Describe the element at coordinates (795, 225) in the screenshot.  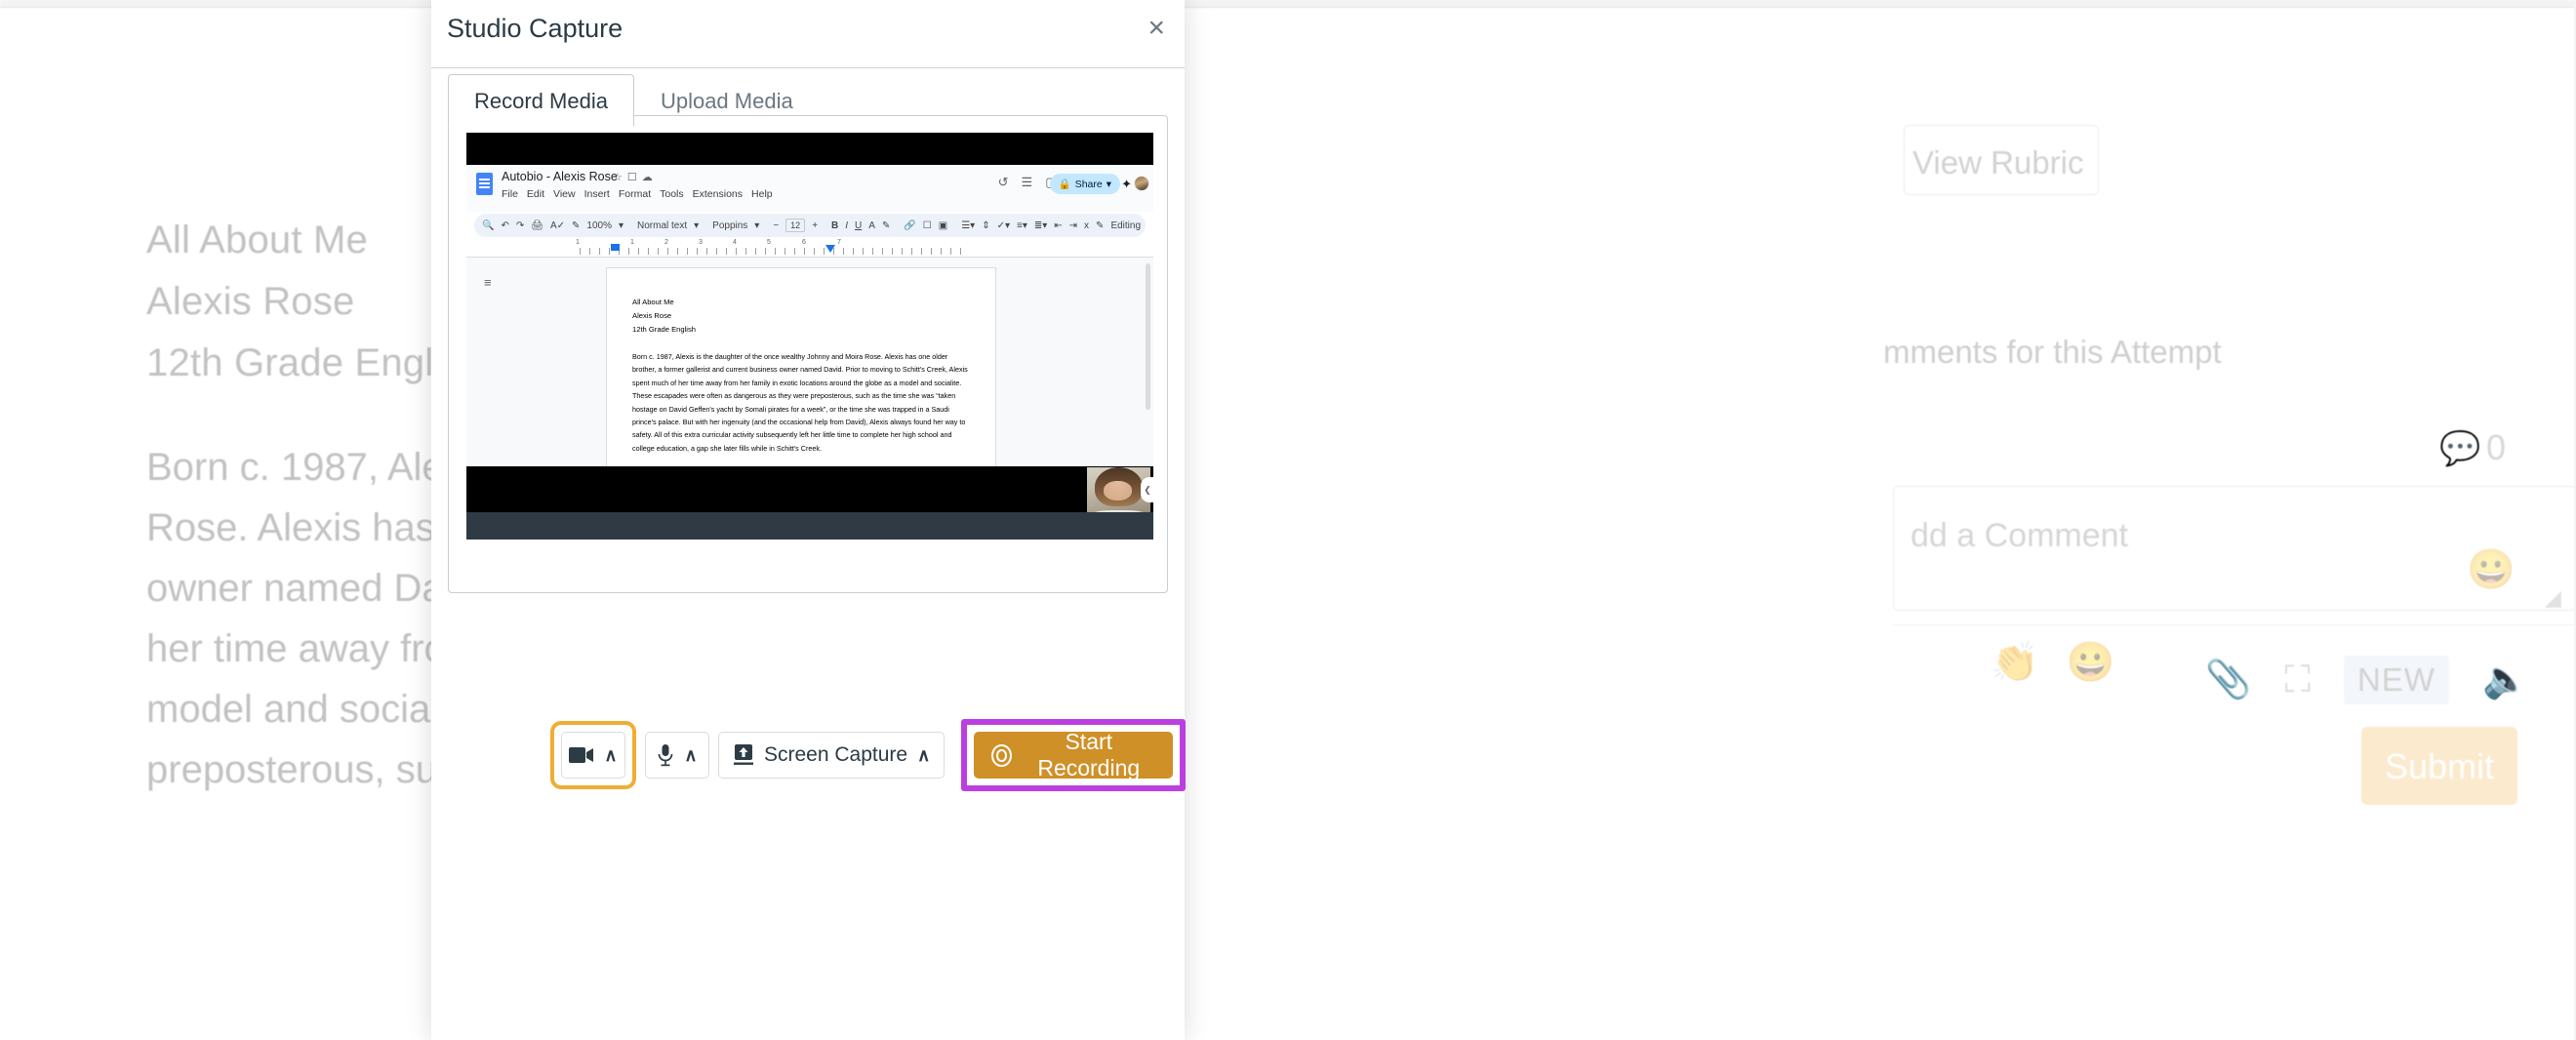
I see `font-size-input: 12` at that location.